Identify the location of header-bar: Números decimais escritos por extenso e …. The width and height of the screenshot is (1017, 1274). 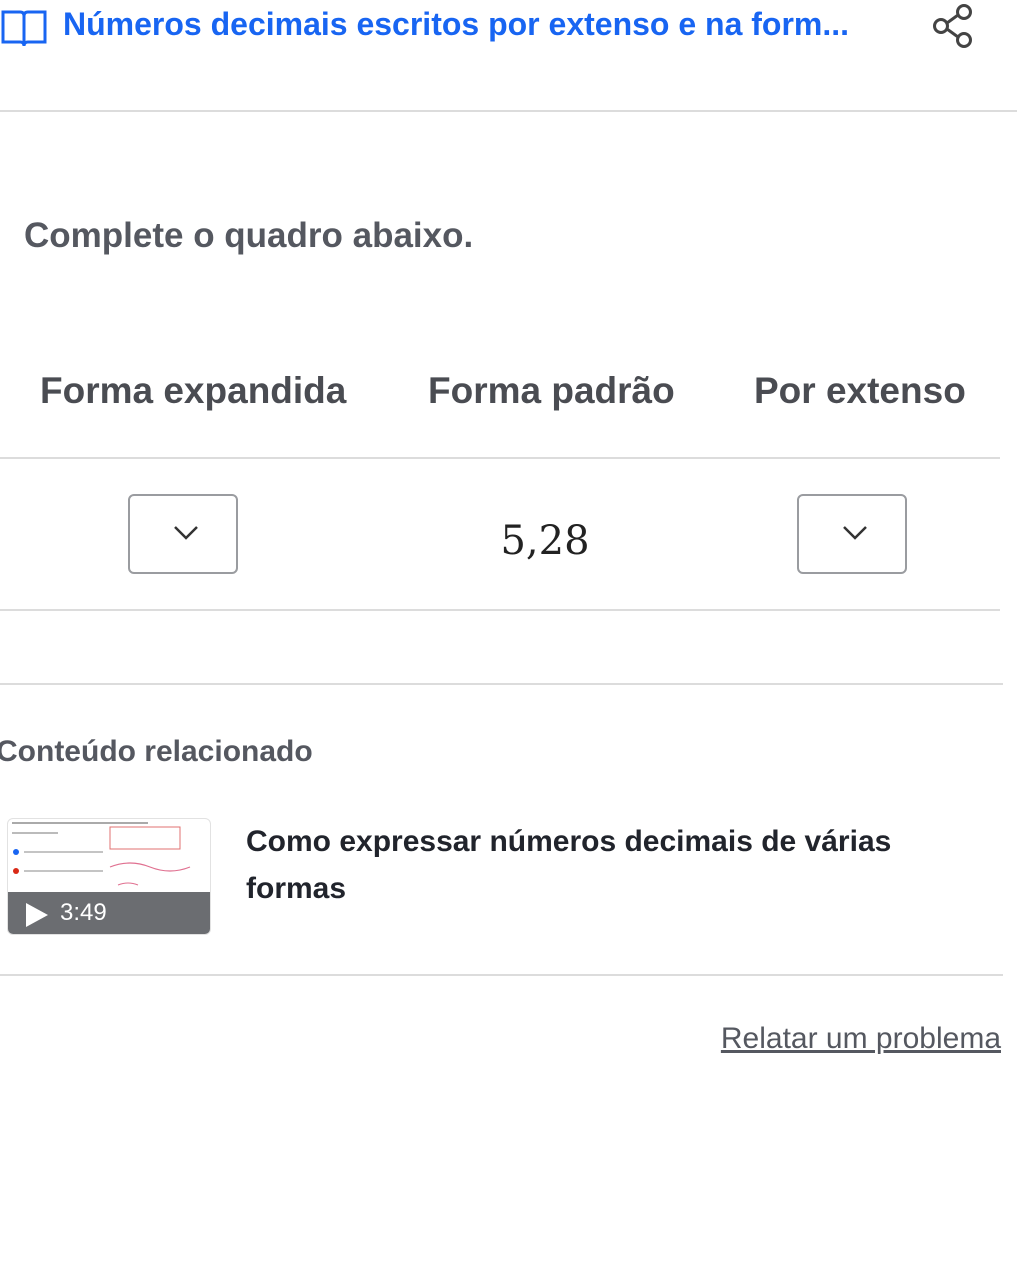
(508, 56).